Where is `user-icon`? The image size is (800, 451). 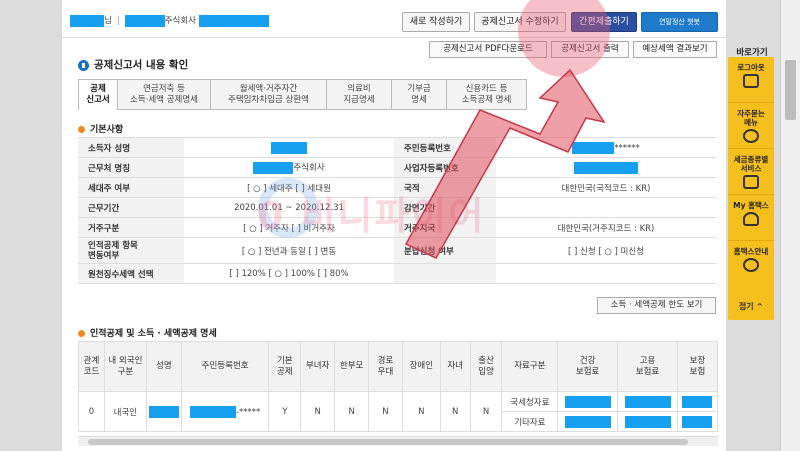
user-icon is located at coordinates (751, 219).